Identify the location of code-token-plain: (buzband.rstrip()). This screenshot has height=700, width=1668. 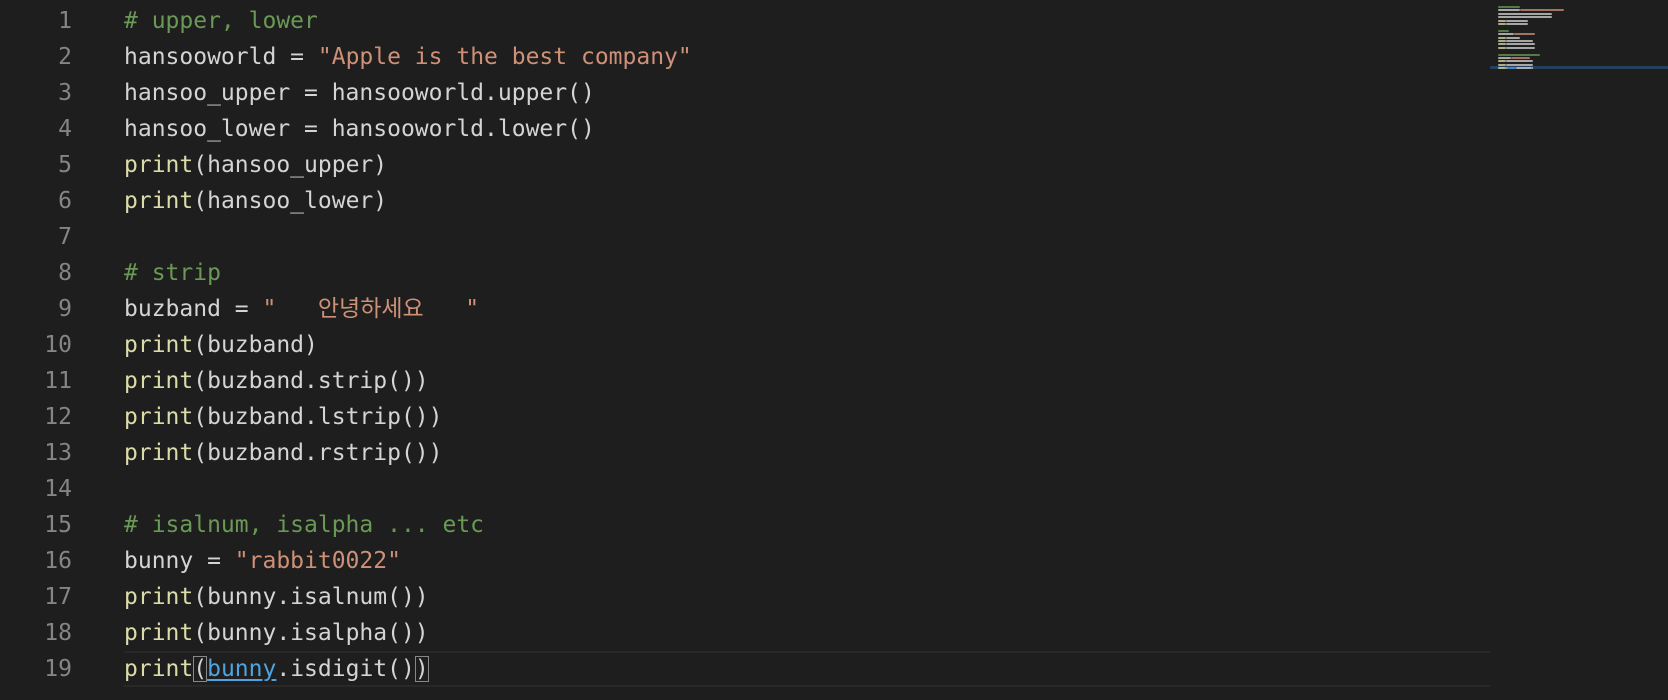
(318, 453).